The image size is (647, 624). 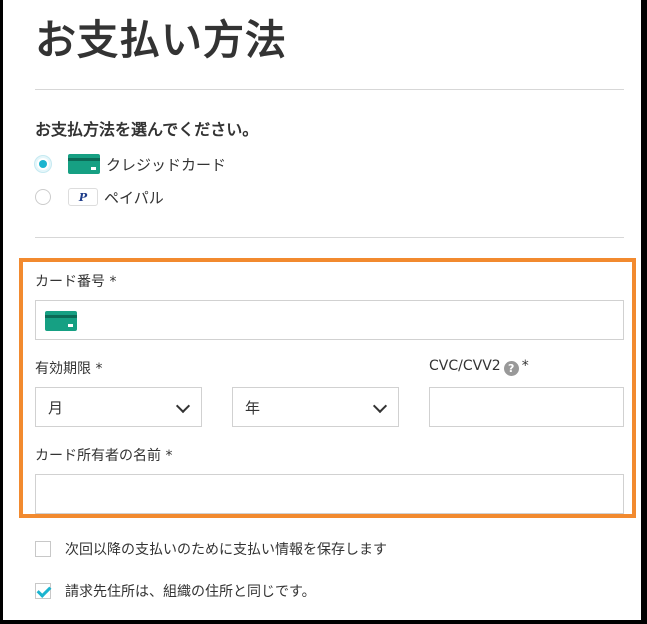 I want to click on help-icon: ?, so click(x=511, y=368).